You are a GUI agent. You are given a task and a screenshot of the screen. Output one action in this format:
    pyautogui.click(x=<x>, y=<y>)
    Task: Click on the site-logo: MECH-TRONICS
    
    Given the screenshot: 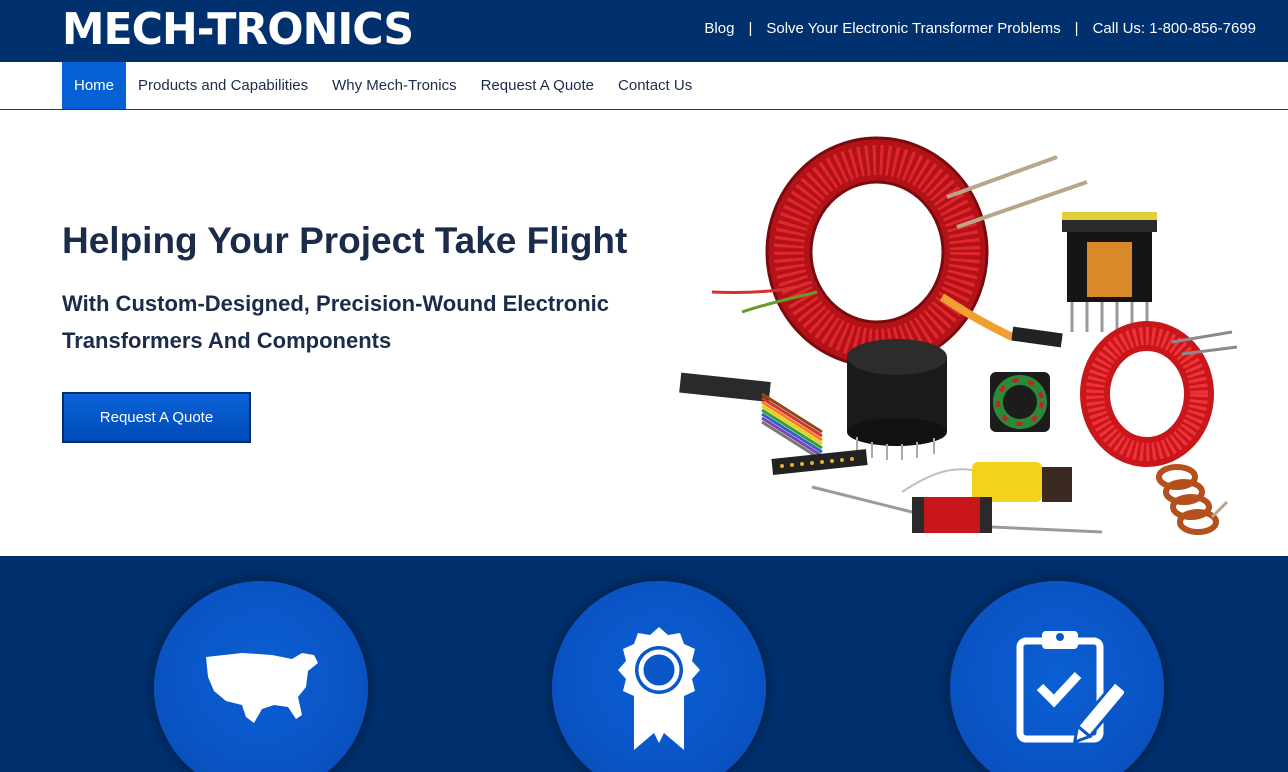 What is the action you would take?
    pyautogui.click(x=238, y=30)
    